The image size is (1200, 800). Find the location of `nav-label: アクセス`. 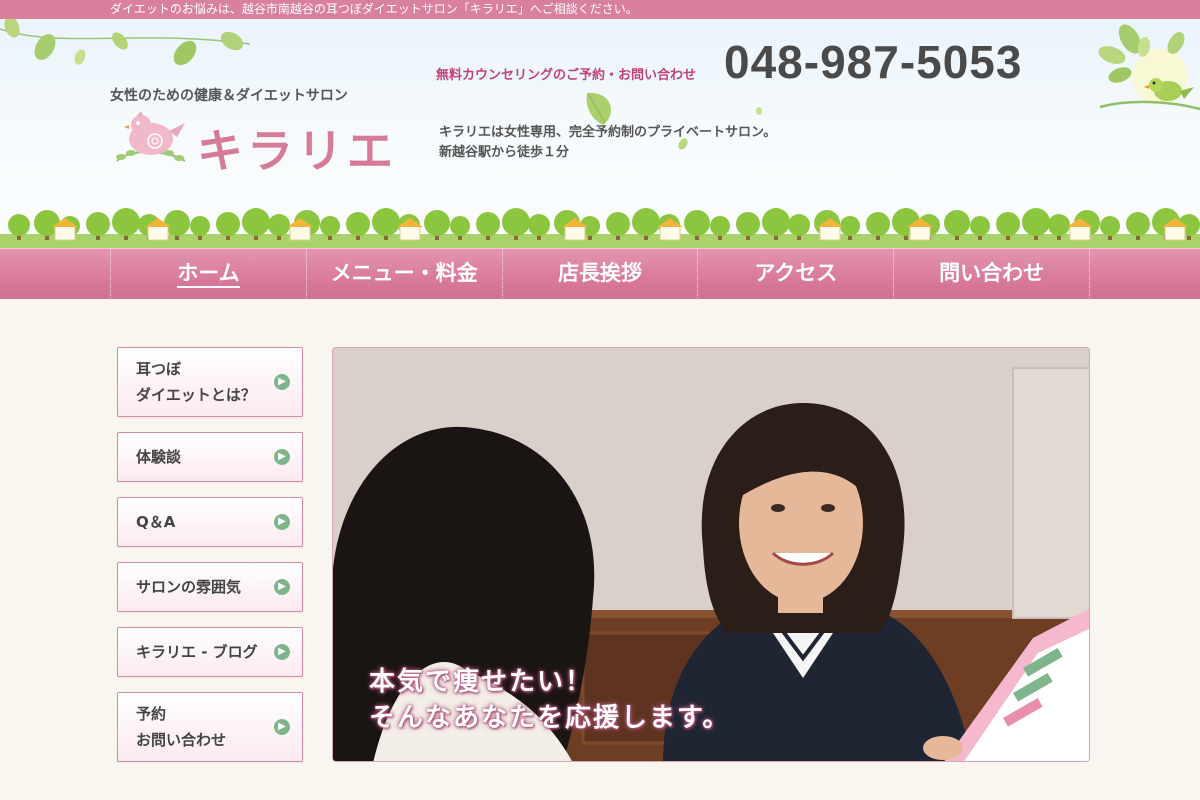

nav-label: アクセス is located at coordinates (796, 273).